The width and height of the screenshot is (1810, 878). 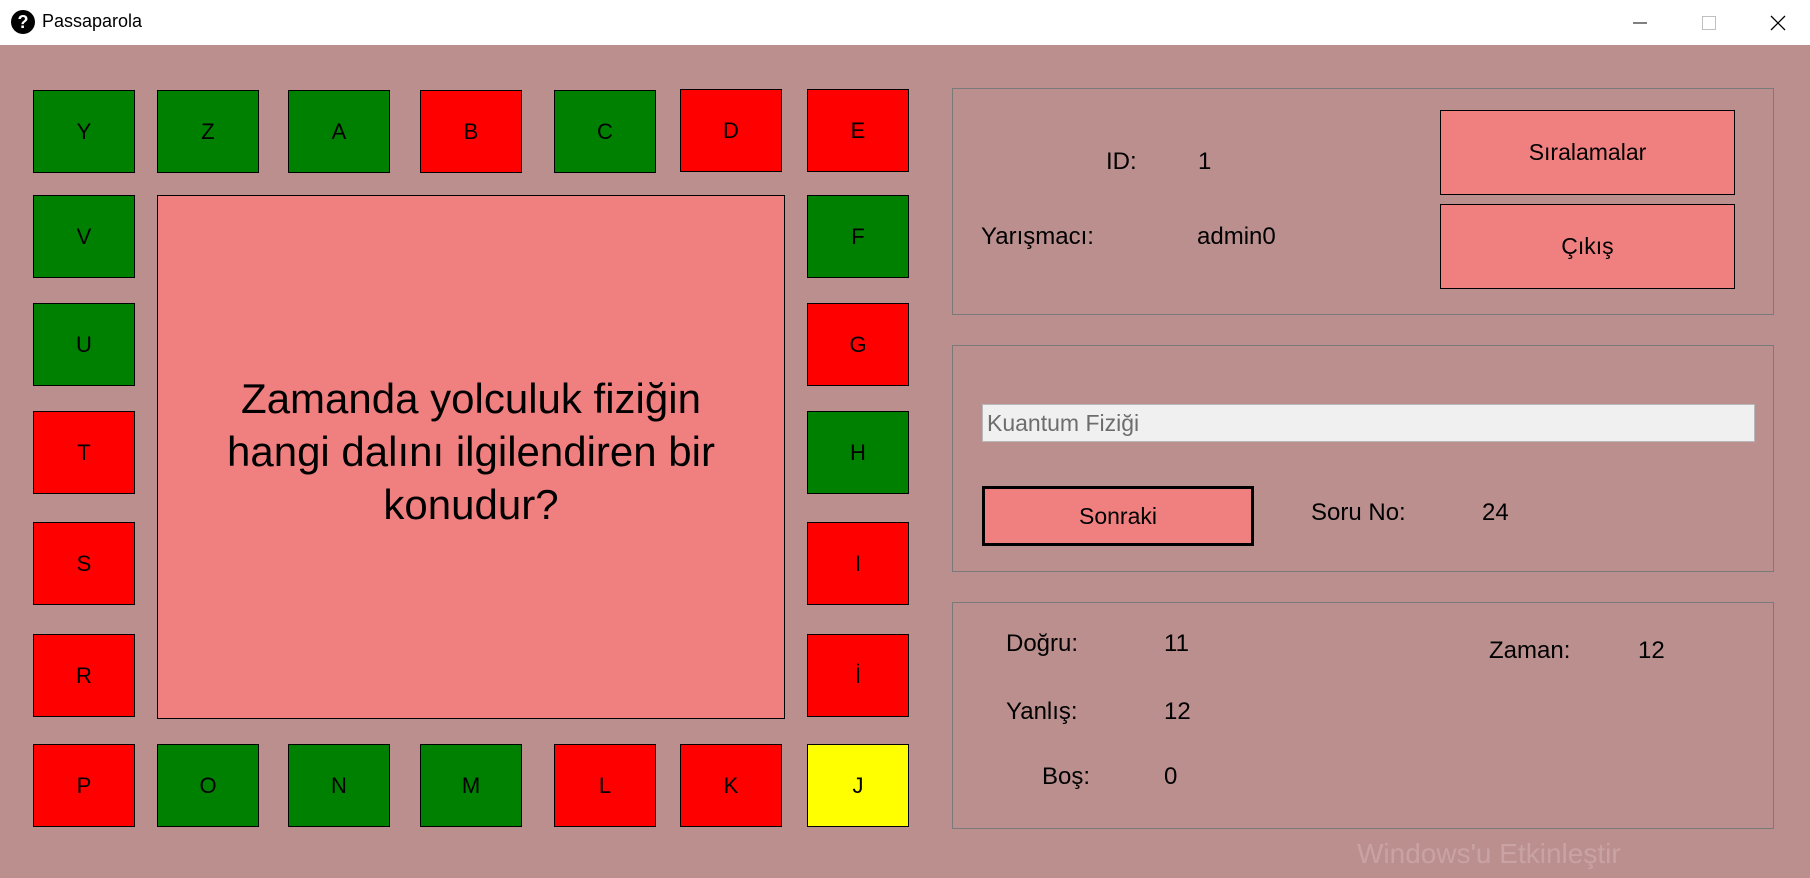 What do you see at coordinates (1171, 776) in the screenshot?
I see `empty-value: 0` at bounding box center [1171, 776].